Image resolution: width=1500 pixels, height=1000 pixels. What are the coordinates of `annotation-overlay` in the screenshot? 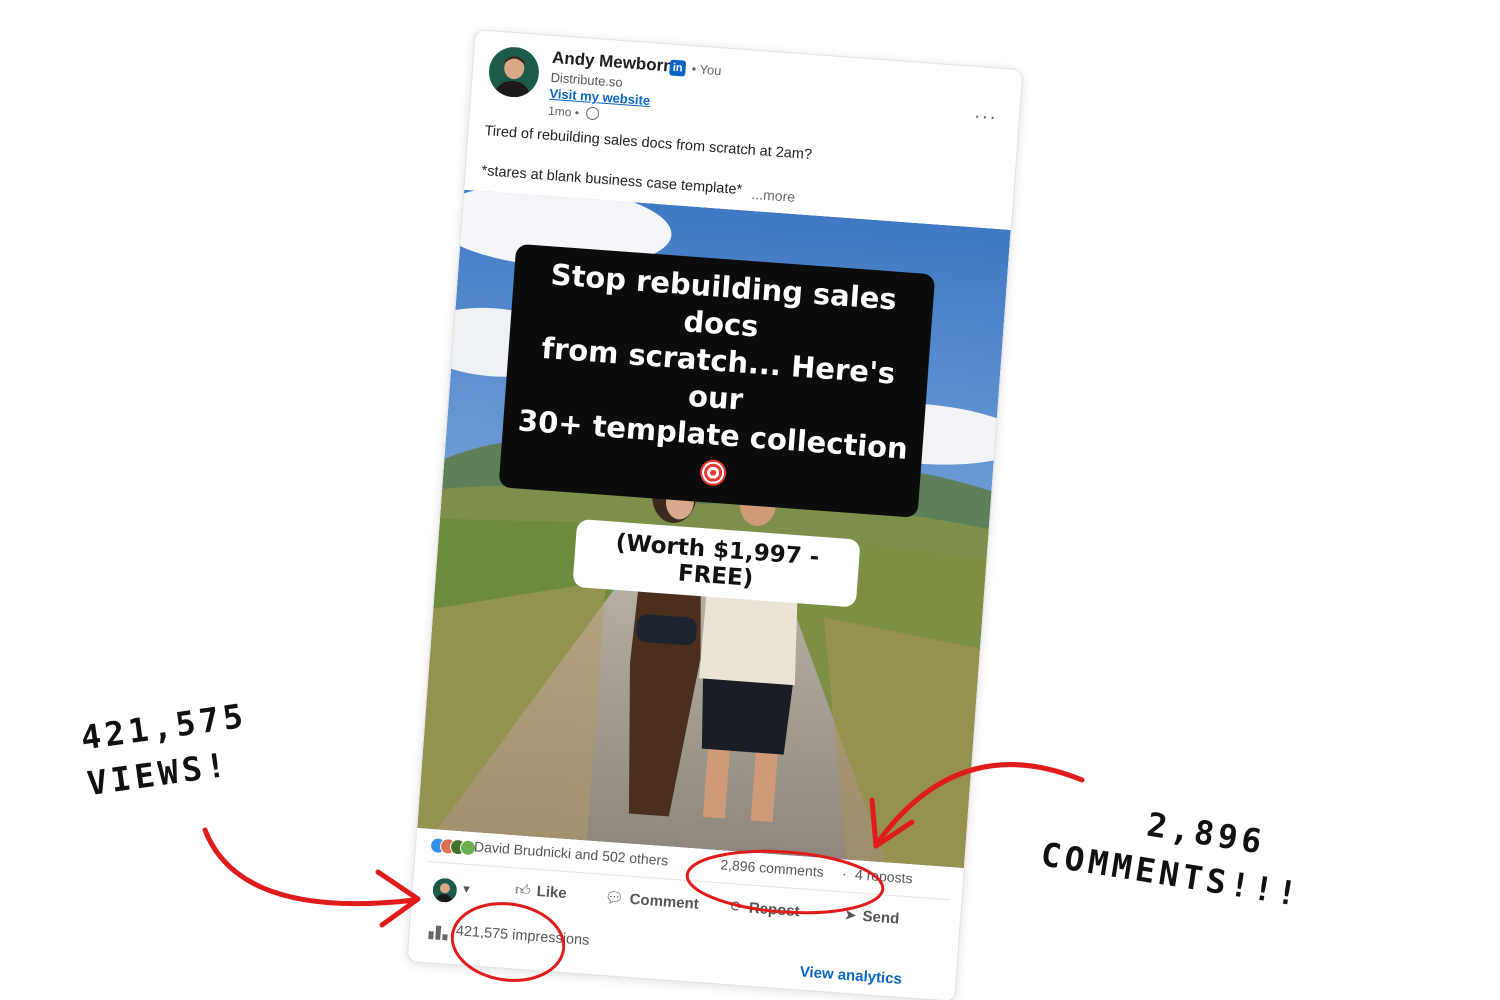 It's located at (643, 872).